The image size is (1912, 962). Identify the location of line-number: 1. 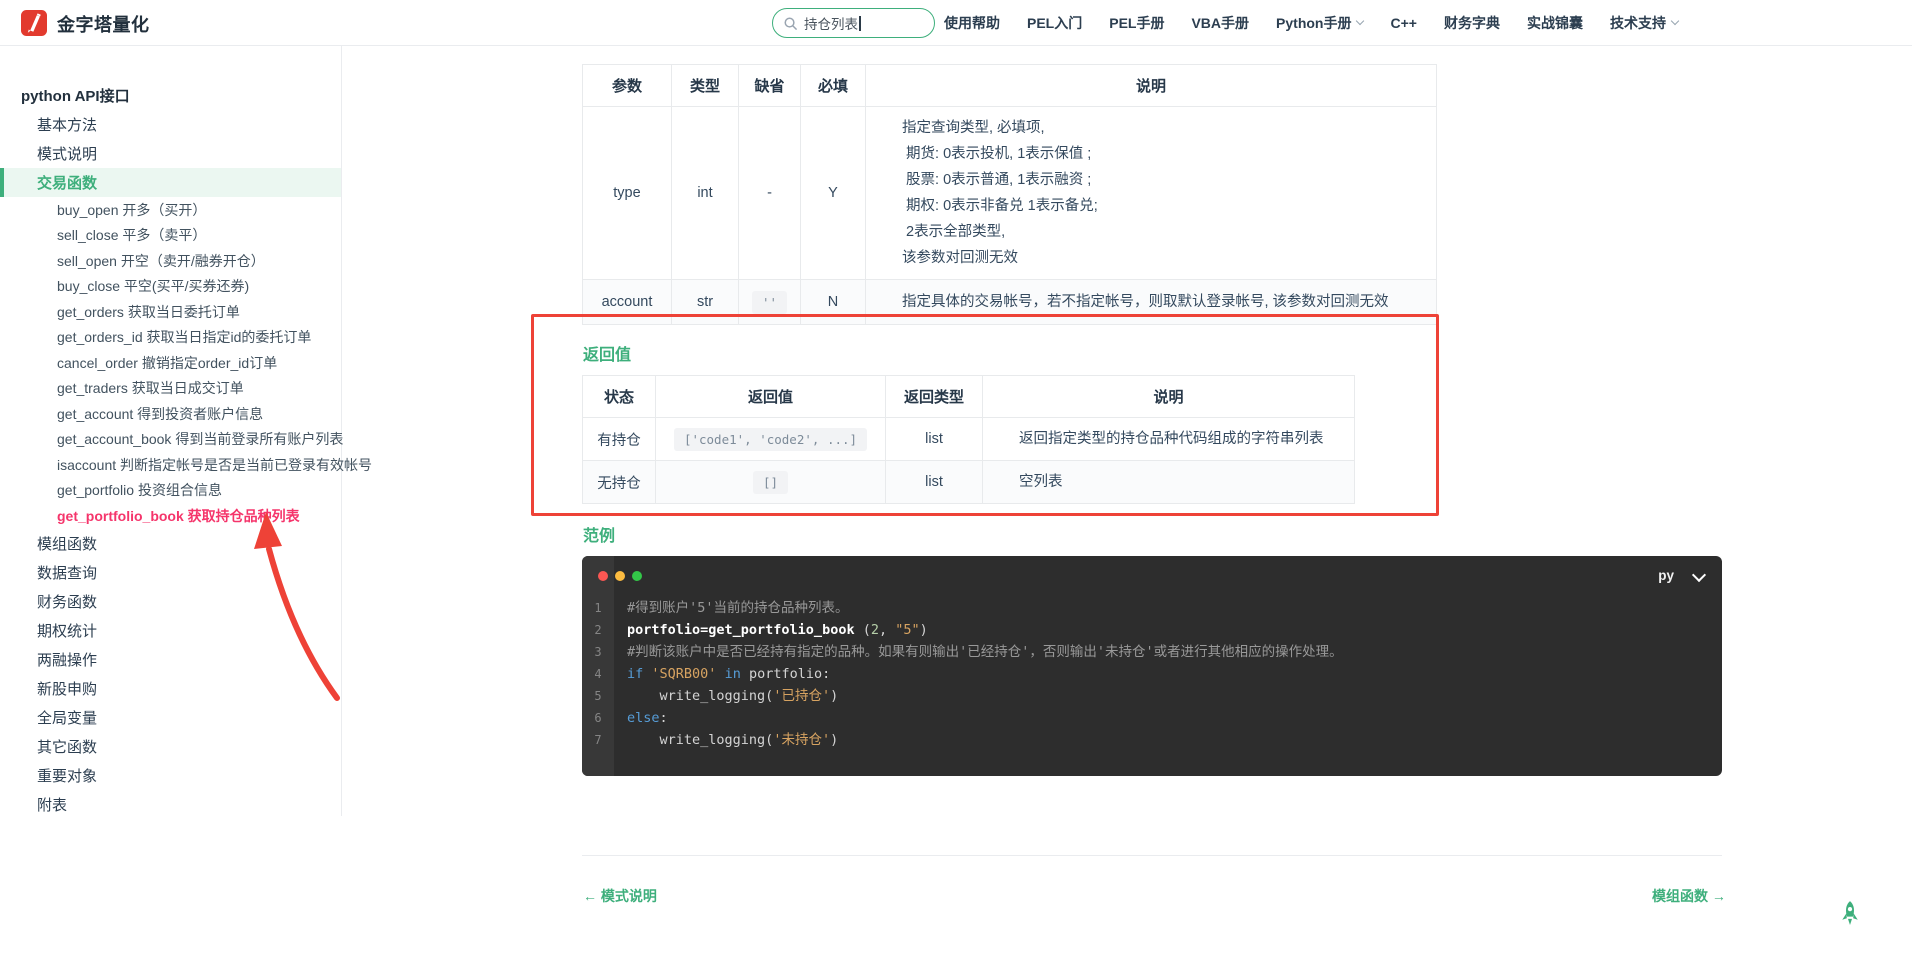
(598, 608).